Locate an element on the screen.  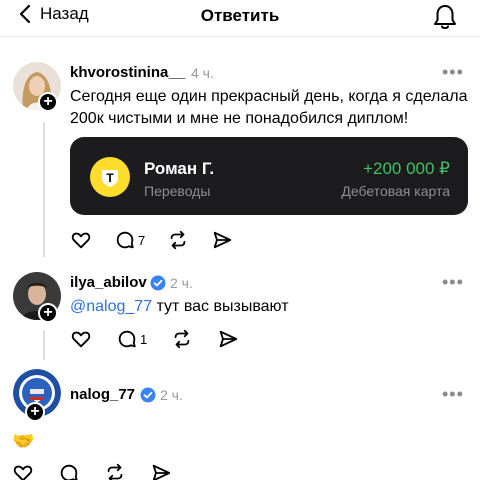
reply-count: 7 is located at coordinates (142, 240).